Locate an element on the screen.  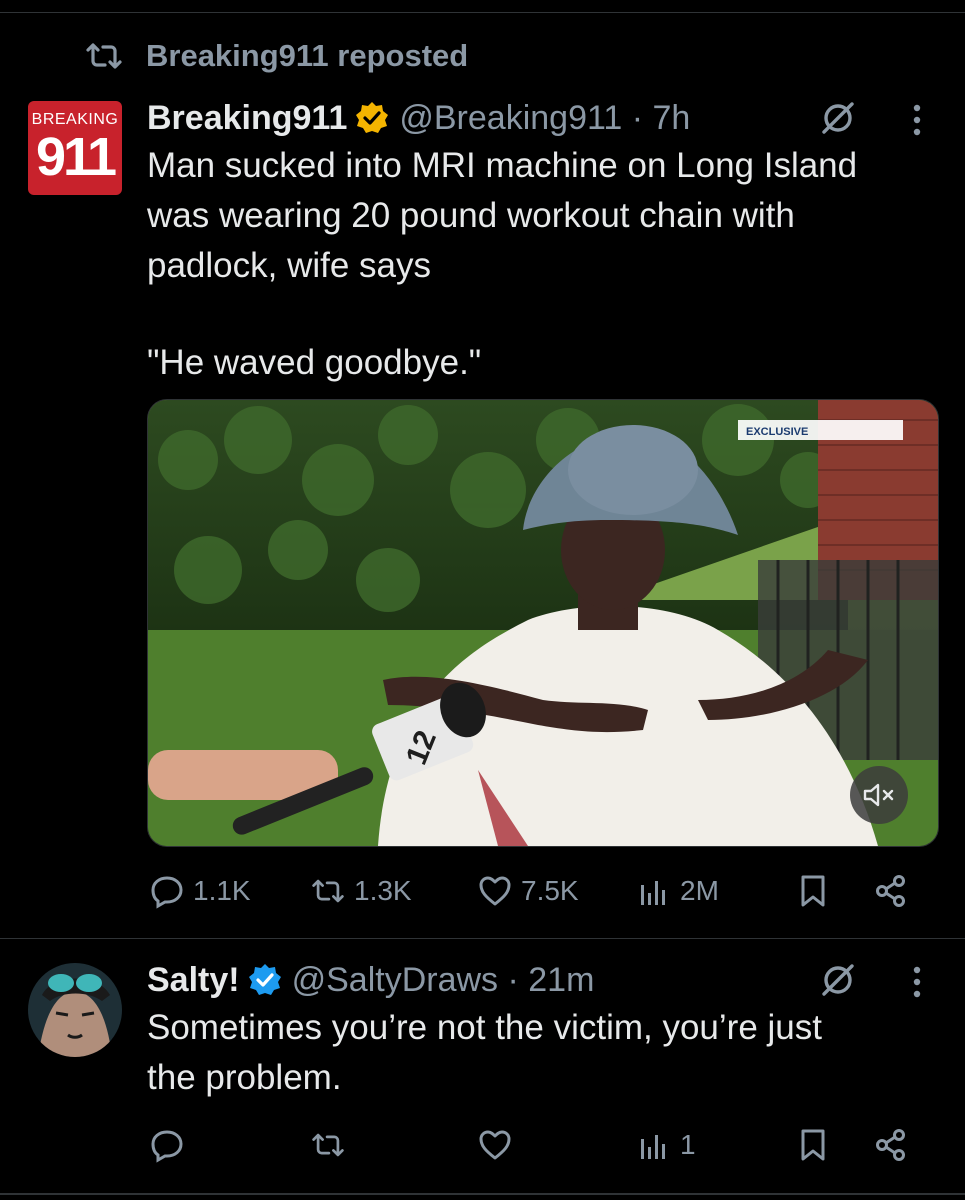
blue-verified-badge-icon is located at coordinates (264, 979).